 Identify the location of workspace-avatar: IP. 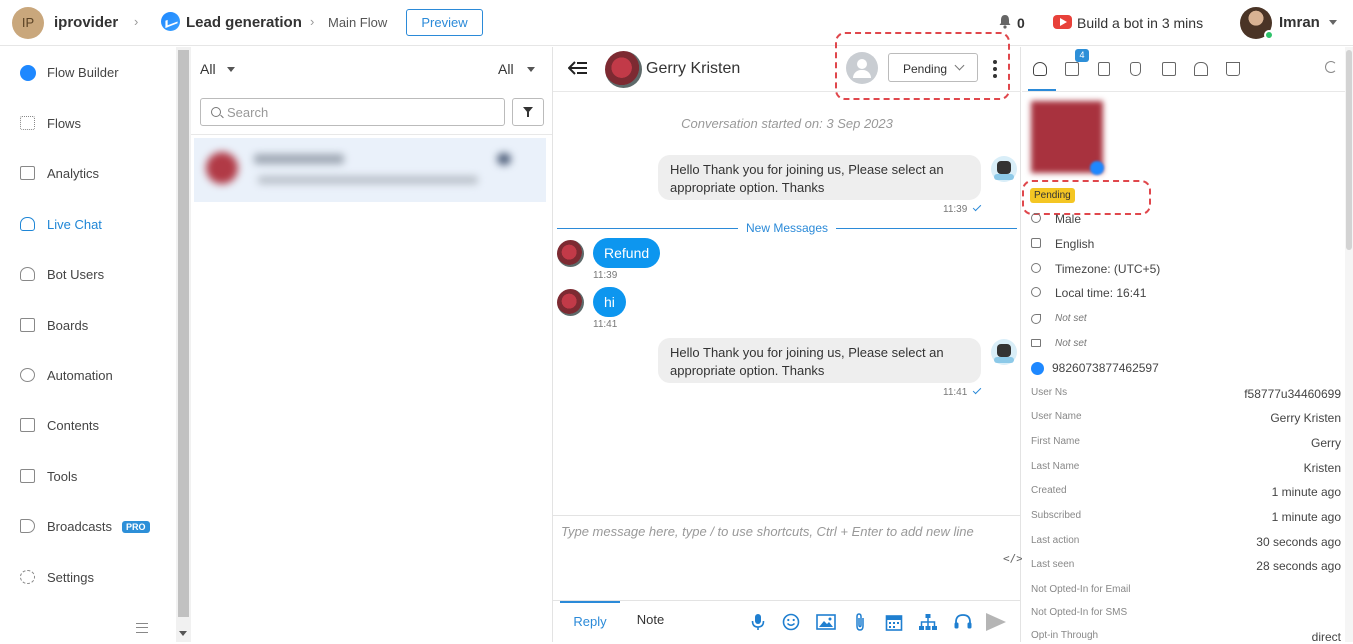
(28, 23).